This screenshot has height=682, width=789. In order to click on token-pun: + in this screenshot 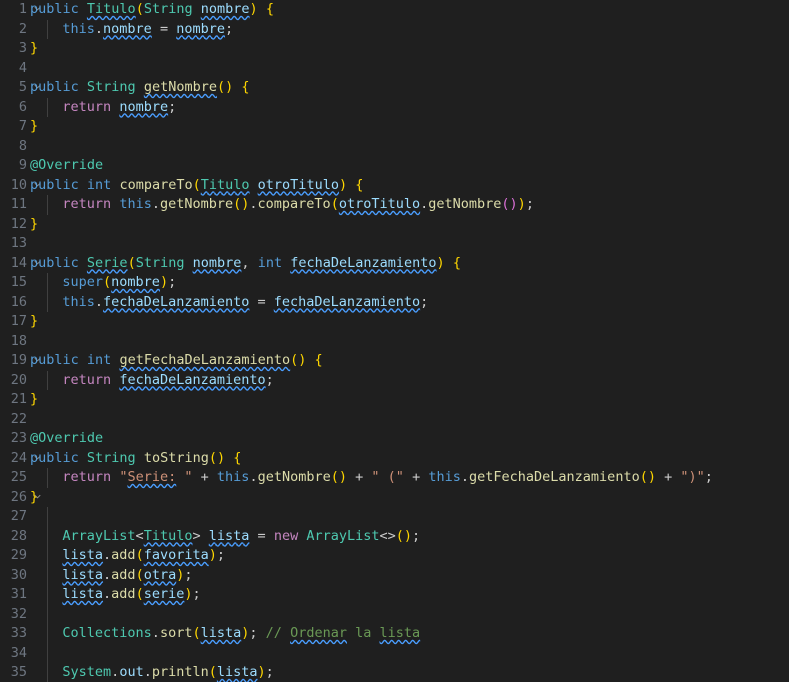, I will do `click(204, 477)`.